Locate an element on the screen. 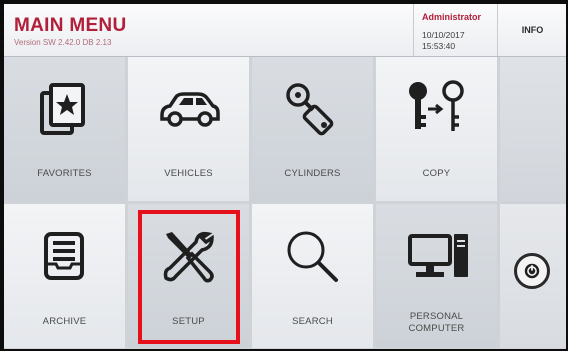  tile-vehicles: VEHICLES is located at coordinates (188, 129).